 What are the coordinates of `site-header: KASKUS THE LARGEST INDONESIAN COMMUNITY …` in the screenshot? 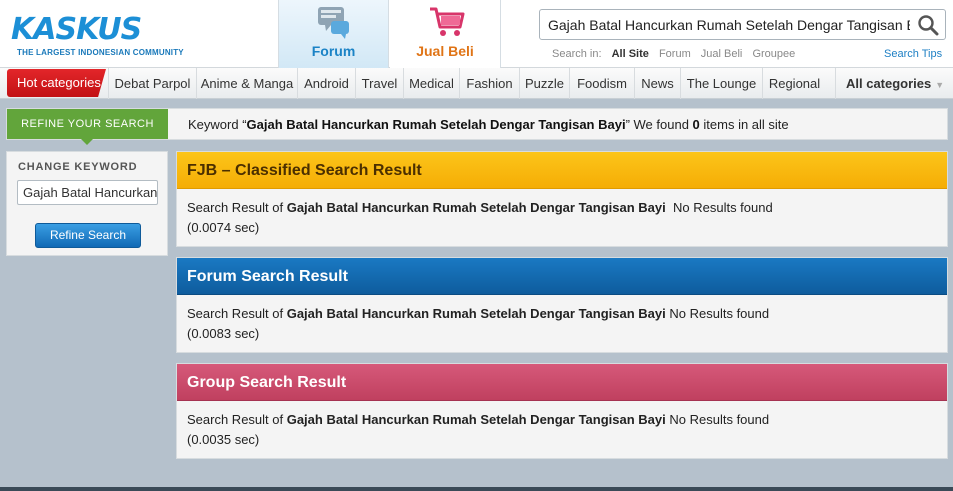 It's located at (476, 34).